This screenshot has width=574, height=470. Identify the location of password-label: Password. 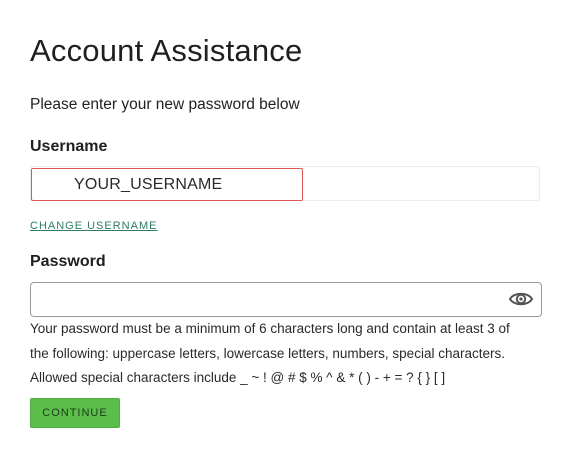
(68, 261).